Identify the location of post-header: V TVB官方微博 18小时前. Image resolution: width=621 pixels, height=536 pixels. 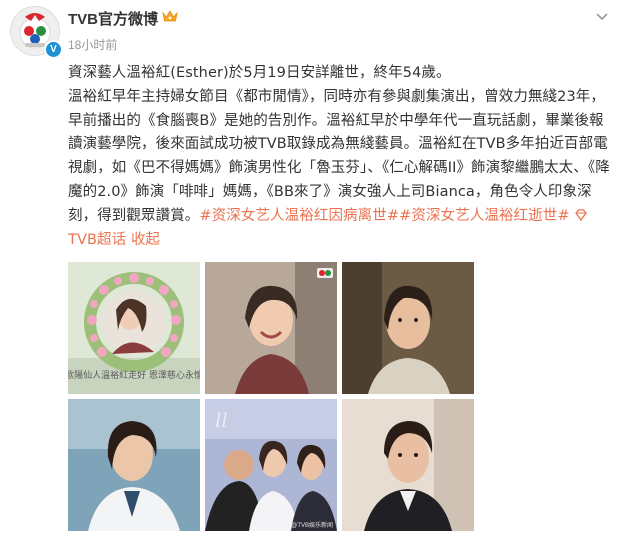
(310, 30).